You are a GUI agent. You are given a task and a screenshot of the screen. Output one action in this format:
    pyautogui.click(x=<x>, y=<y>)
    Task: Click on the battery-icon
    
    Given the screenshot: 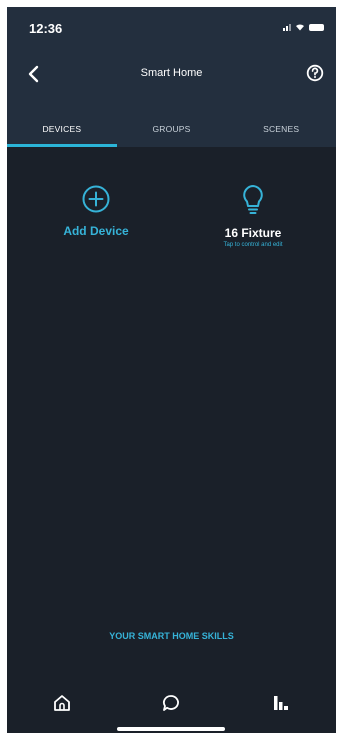 What is the action you would take?
    pyautogui.click(x=316, y=27)
    